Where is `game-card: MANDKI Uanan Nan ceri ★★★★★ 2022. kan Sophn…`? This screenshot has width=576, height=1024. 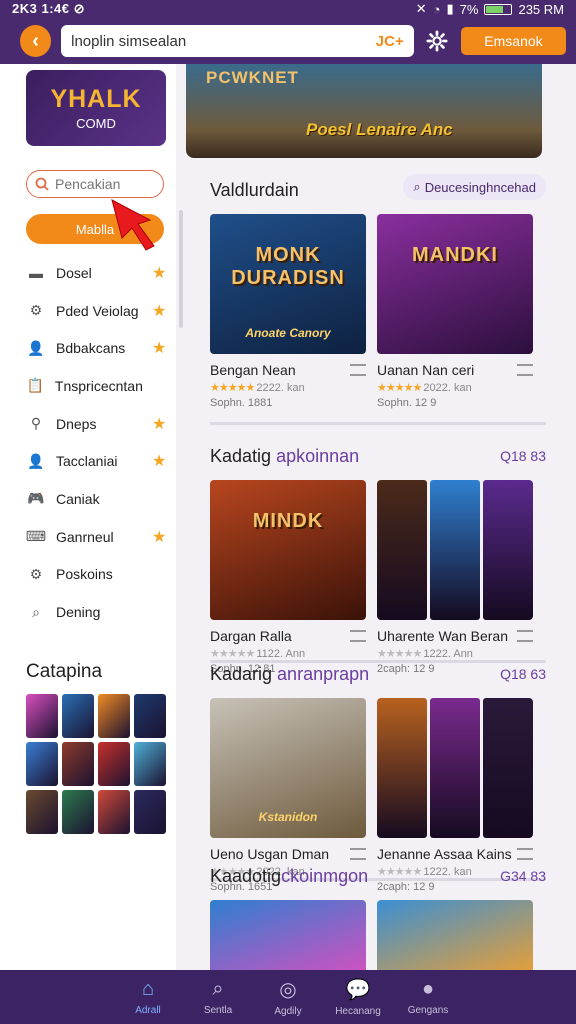
game-card: MANDKI Uanan Nan ceri ★★★★★ 2022. kan Sophn… is located at coordinates (455, 311).